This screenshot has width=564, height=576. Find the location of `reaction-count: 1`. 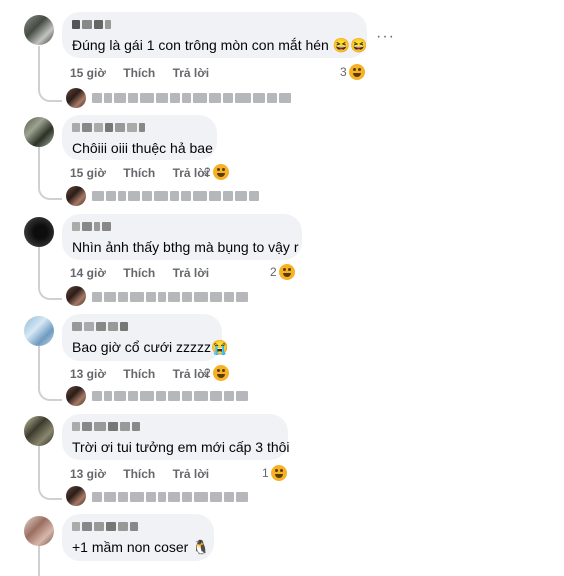

reaction-count: 1 is located at coordinates (274, 473).